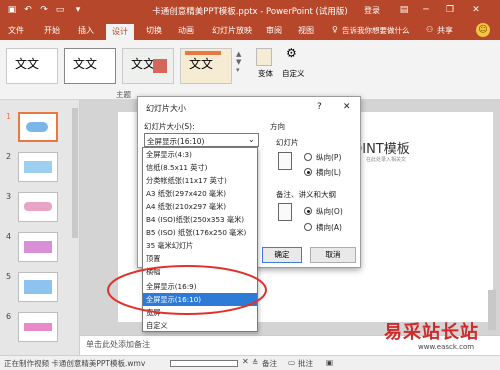 The image size is (500, 370). Describe the element at coordinates (333, 255) in the screenshot. I see `cancel-button: 取消` at that location.